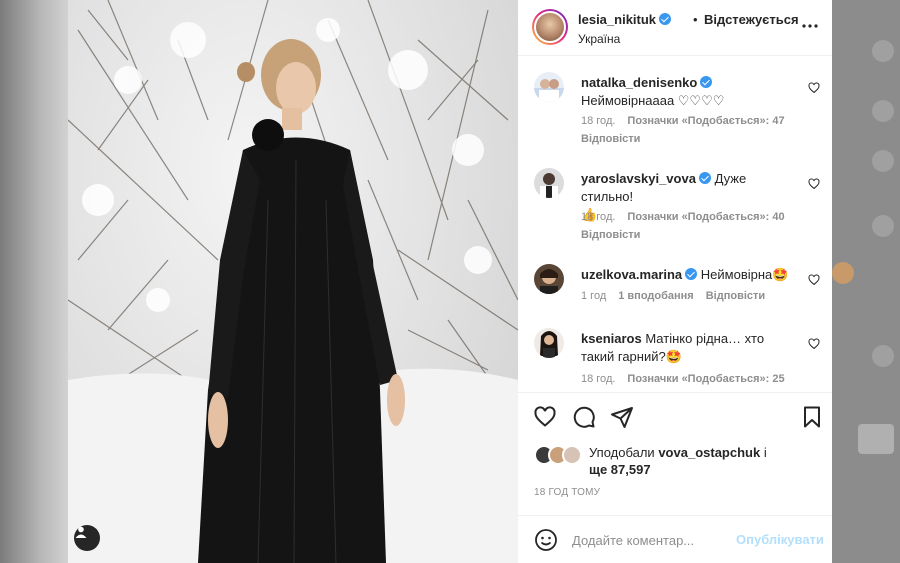 This screenshot has width=900, height=563. I want to click on comment-likes: 1 вподобання, so click(655, 296).